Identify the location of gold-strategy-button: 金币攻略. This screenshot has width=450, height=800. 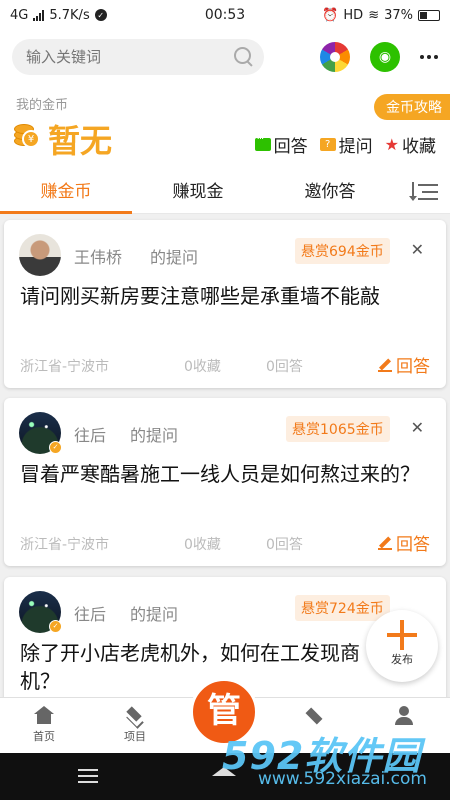
(412, 107).